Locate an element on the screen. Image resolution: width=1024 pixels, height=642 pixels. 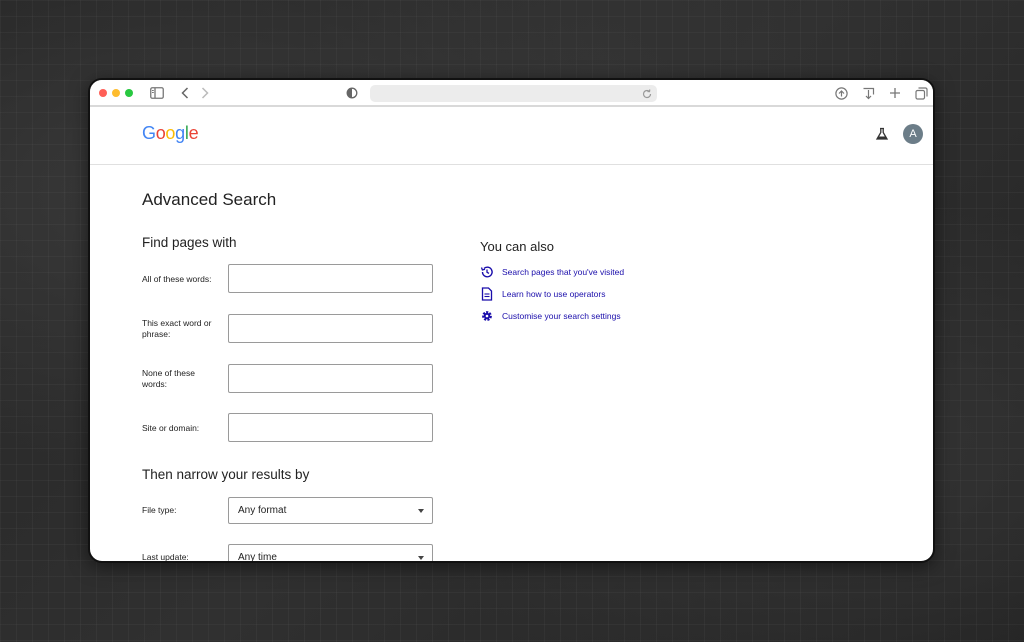
history-icon is located at coordinates (487, 272).